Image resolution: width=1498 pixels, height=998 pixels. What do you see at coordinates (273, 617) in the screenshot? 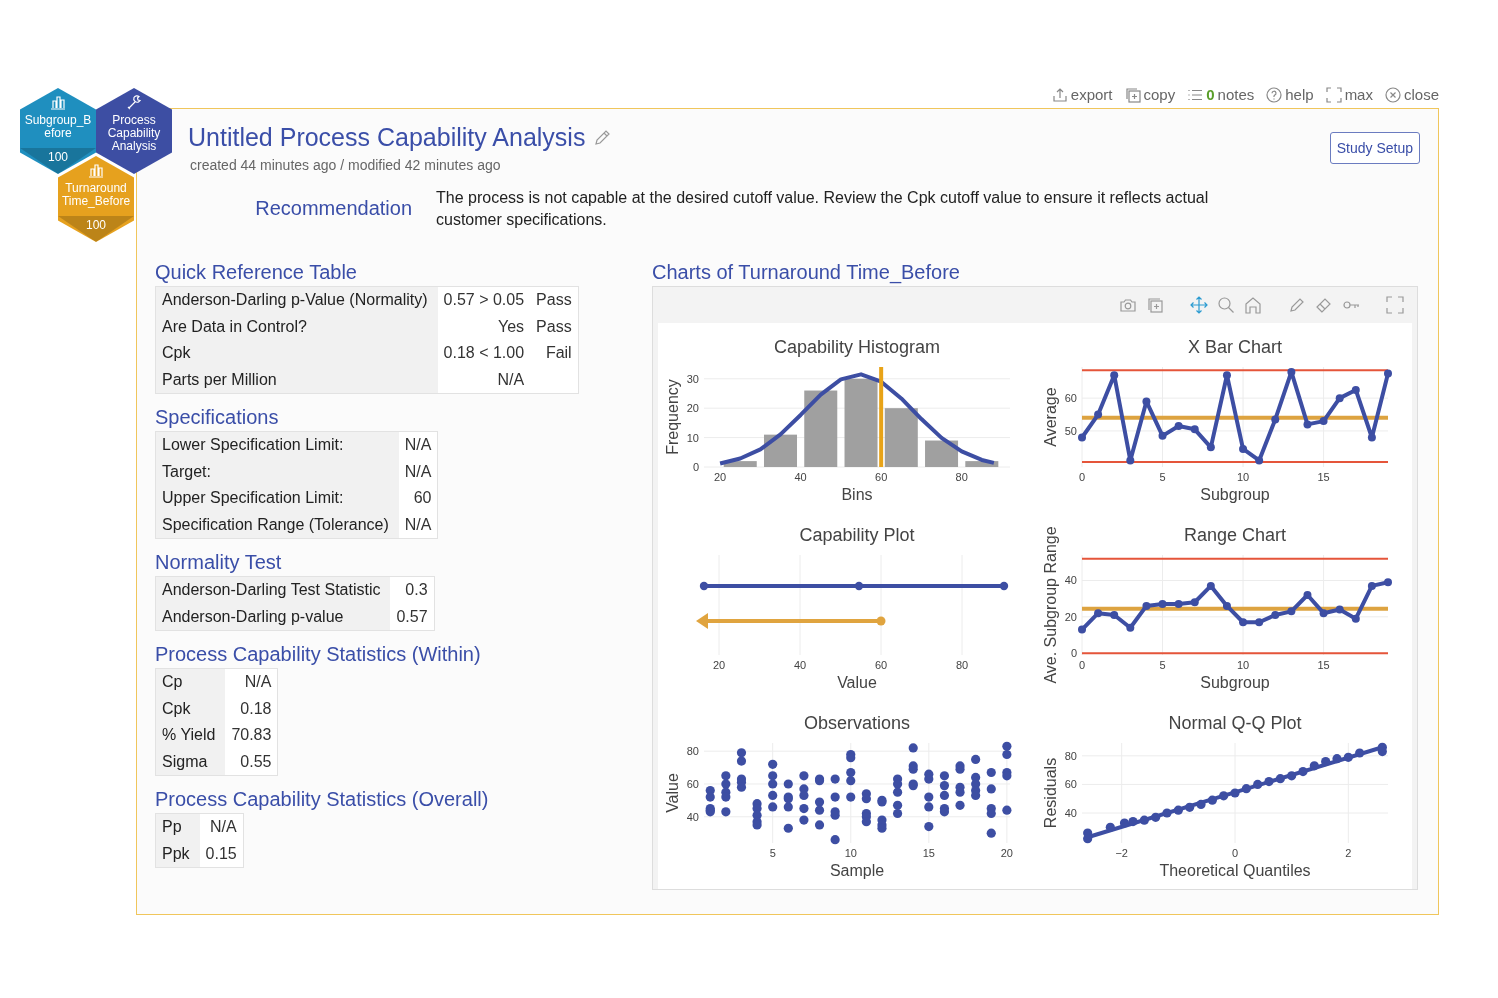
I see `table-cell: Anderson-Darling p-value` at bounding box center [273, 617].